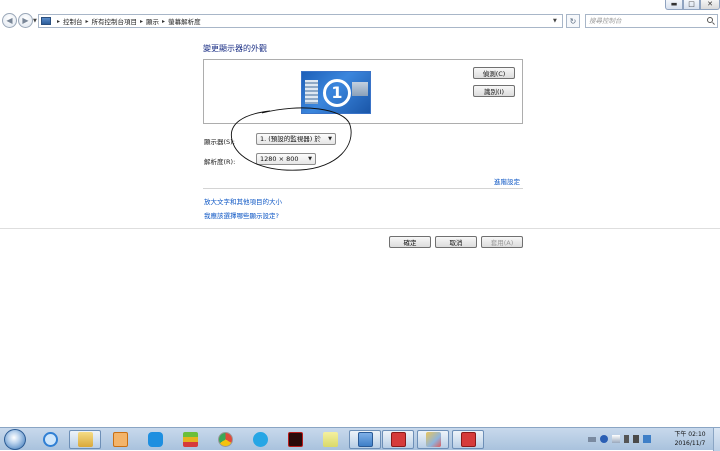 Image resolution: width=720 pixels, height=451 pixels. I want to click on help-icon, so click(604, 439).